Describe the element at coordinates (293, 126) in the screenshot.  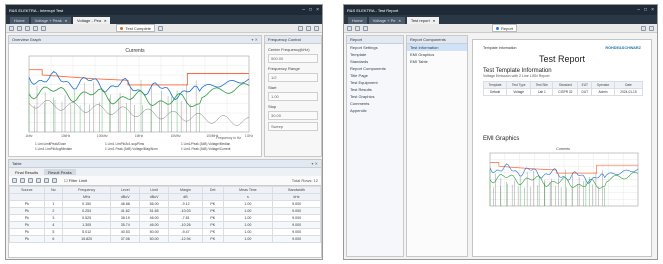
I see `sweep-select: Sweep` at that location.